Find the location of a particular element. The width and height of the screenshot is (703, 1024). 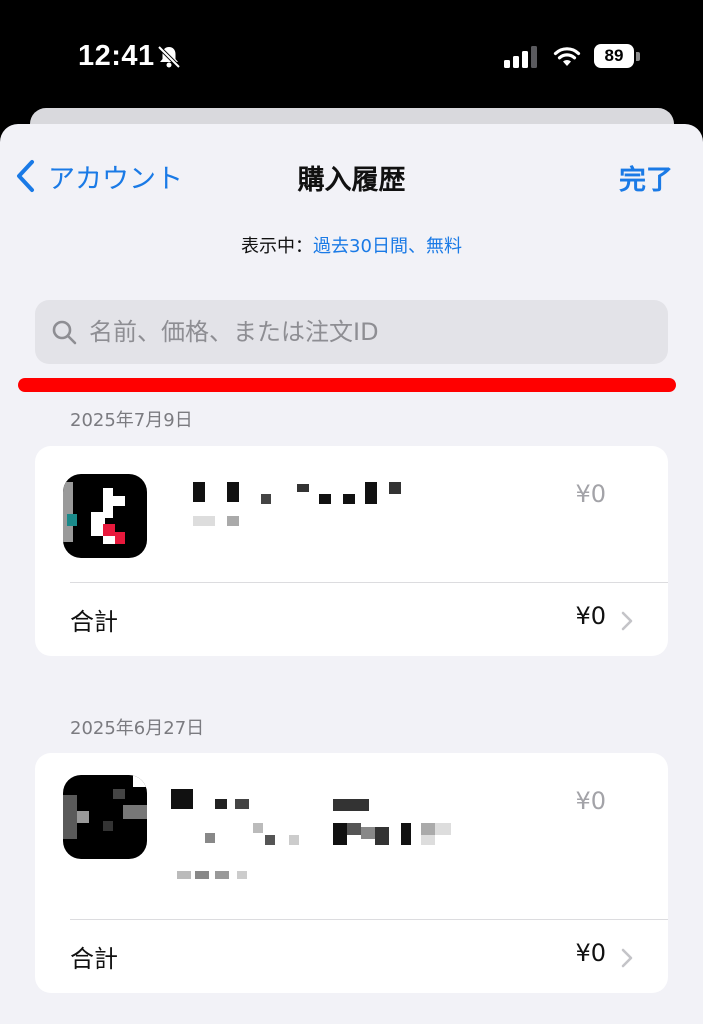

done-button: 完了 is located at coordinates (646, 177).